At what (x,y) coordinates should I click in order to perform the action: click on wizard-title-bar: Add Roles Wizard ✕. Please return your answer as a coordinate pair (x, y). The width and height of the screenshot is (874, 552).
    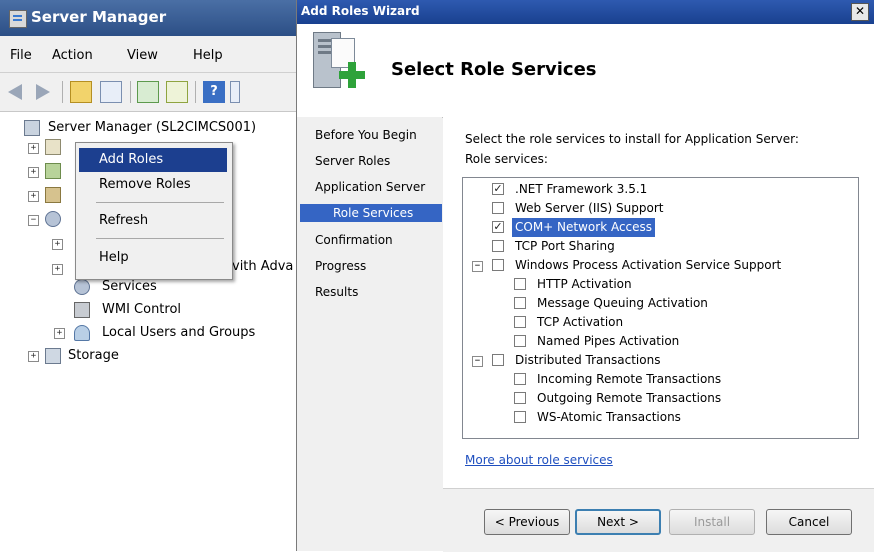
    Looking at the image, I should click on (585, 12).